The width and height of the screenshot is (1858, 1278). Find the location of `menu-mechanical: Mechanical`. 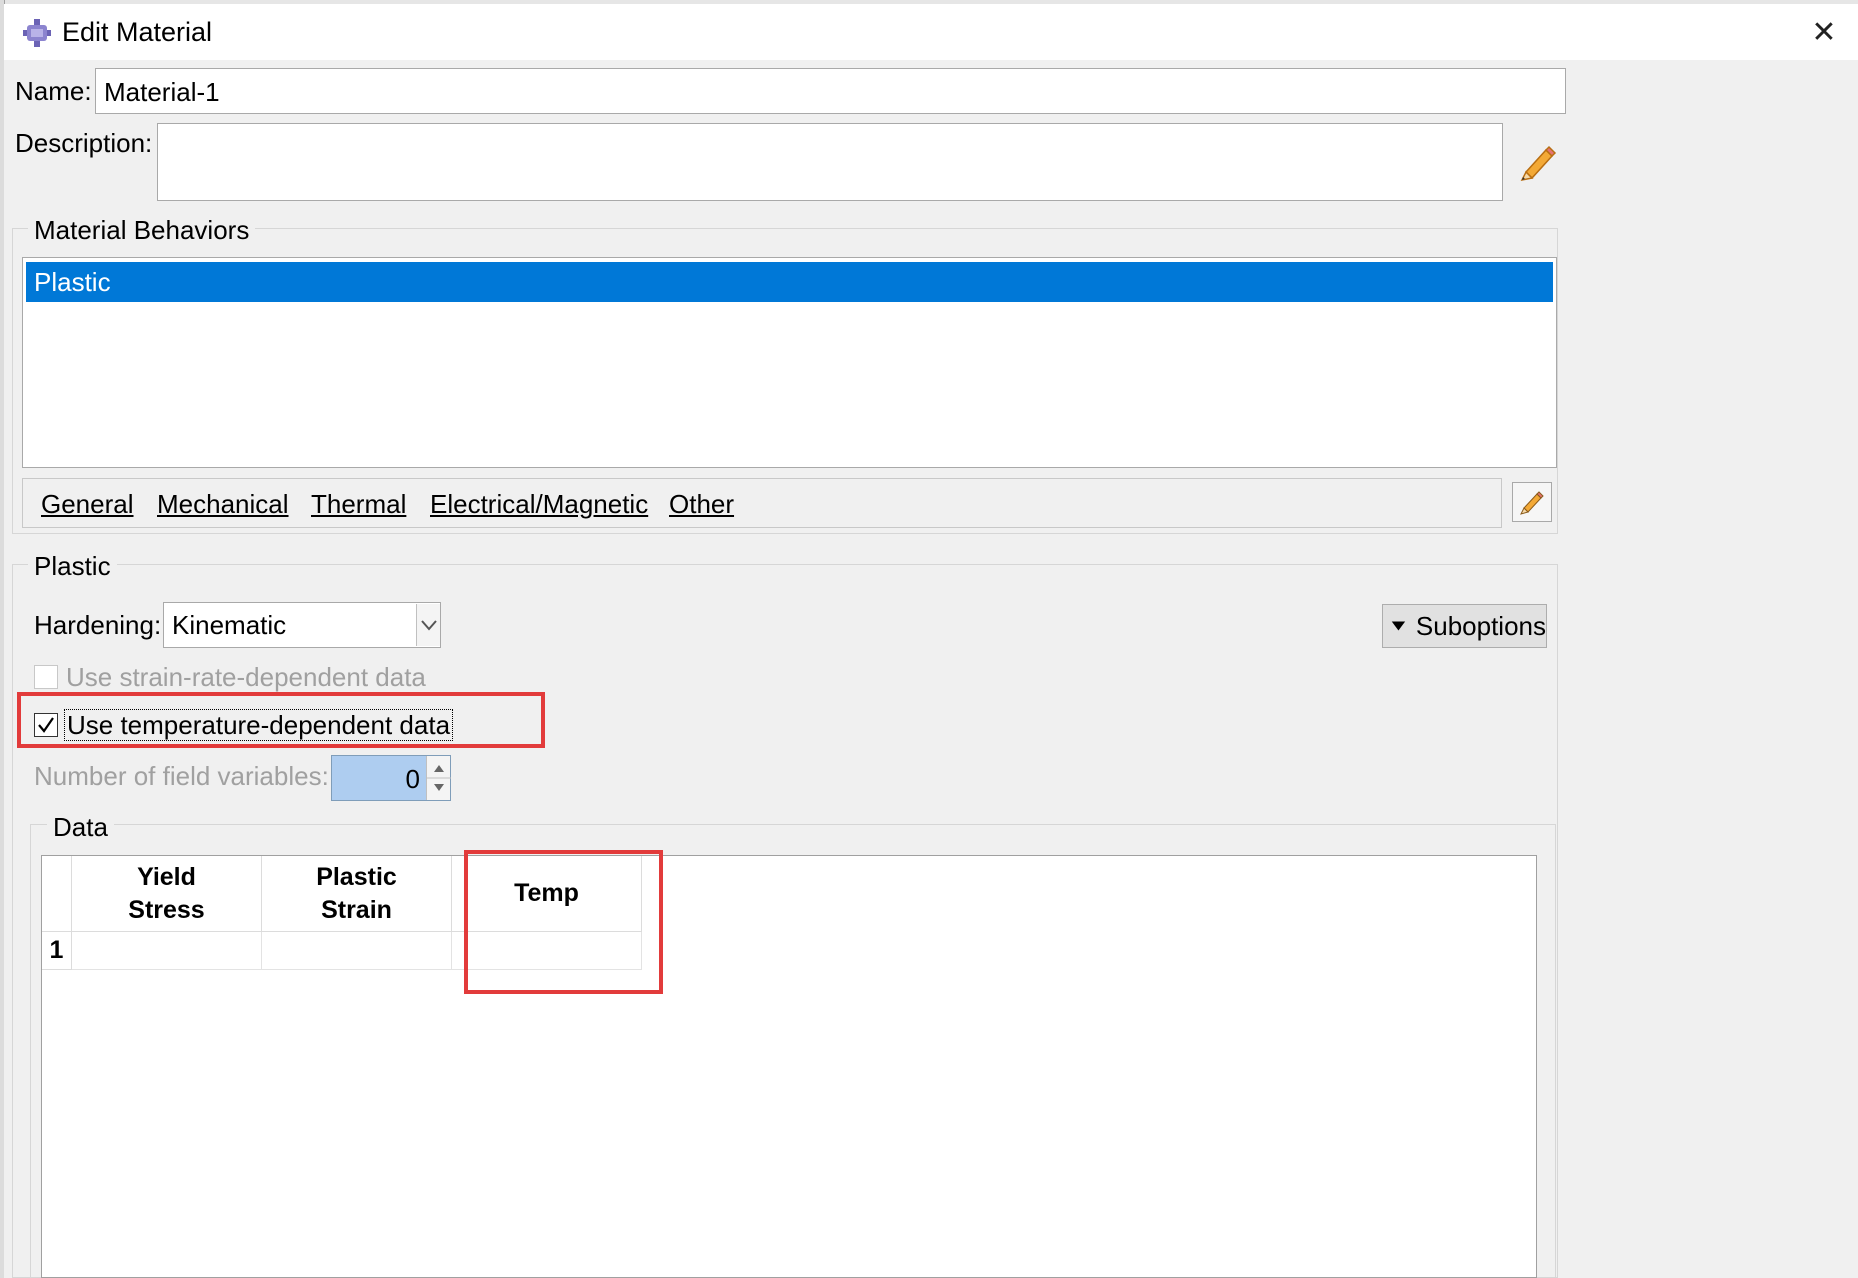

menu-mechanical: Mechanical is located at coordinates (223, 504).